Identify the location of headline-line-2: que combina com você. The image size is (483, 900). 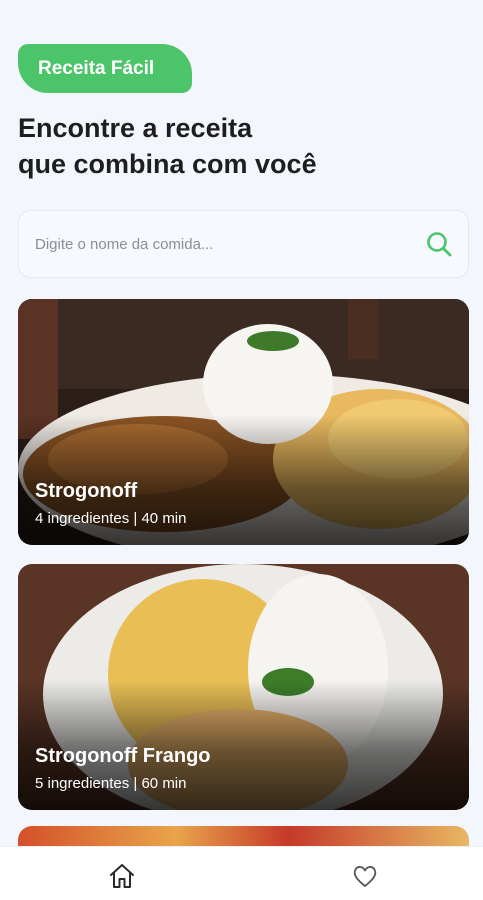
(167, 164).